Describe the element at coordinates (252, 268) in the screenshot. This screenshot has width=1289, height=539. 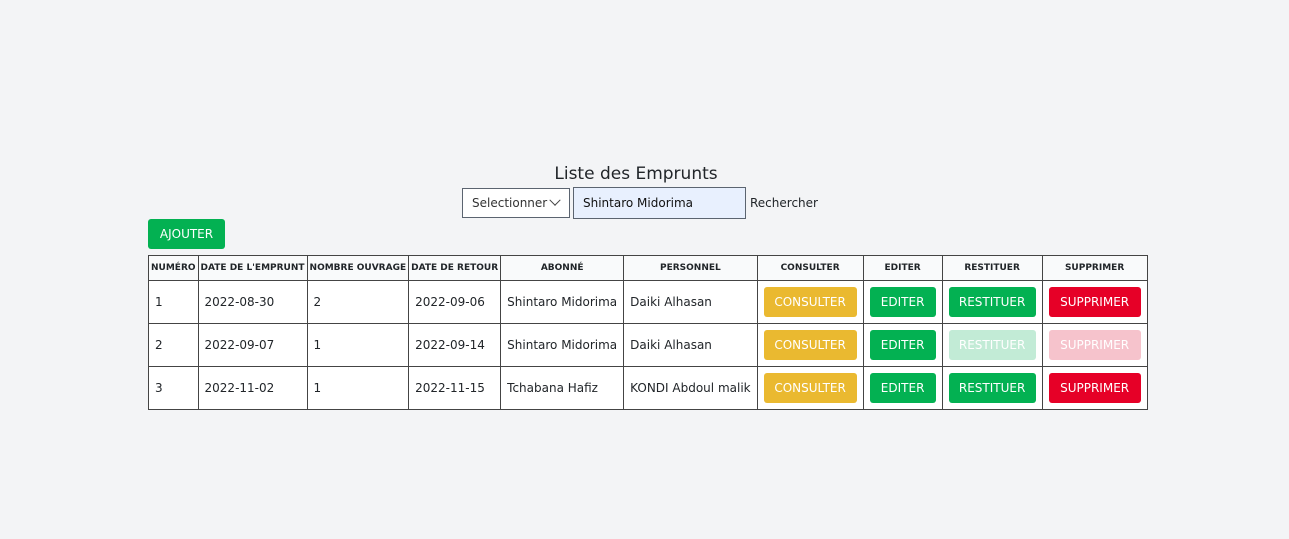
I see `header-date-emprunt: DATE DE L'EMPRUNT` at that location.